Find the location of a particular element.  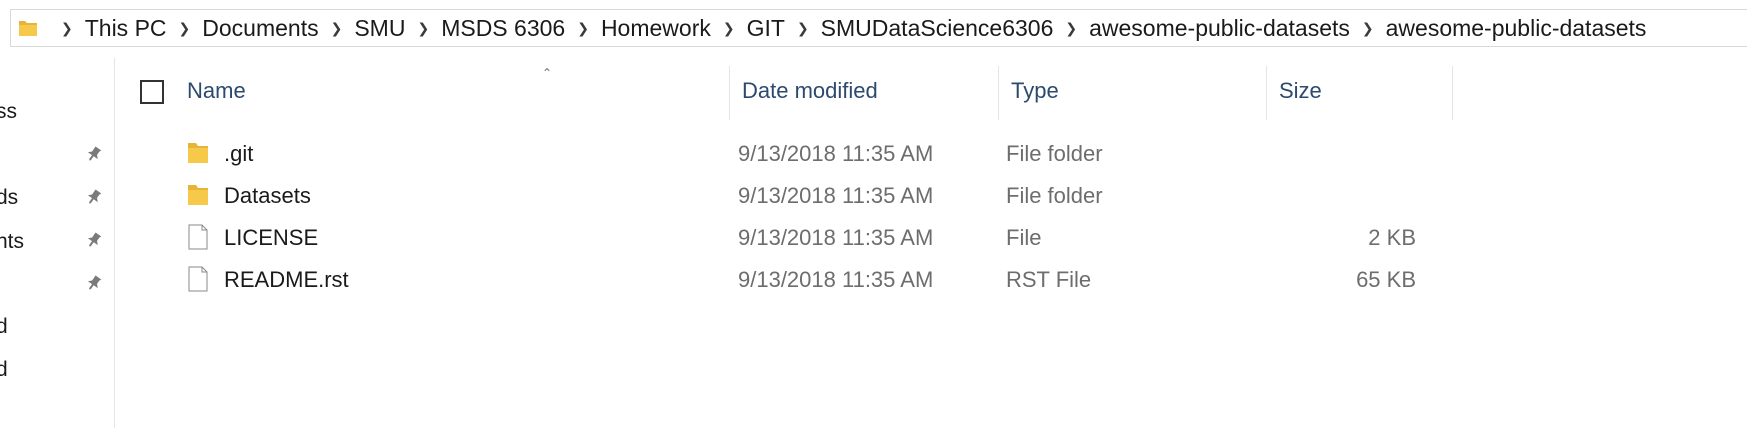

nav-item-quick-access: ss is located at coordinates (8, 112).